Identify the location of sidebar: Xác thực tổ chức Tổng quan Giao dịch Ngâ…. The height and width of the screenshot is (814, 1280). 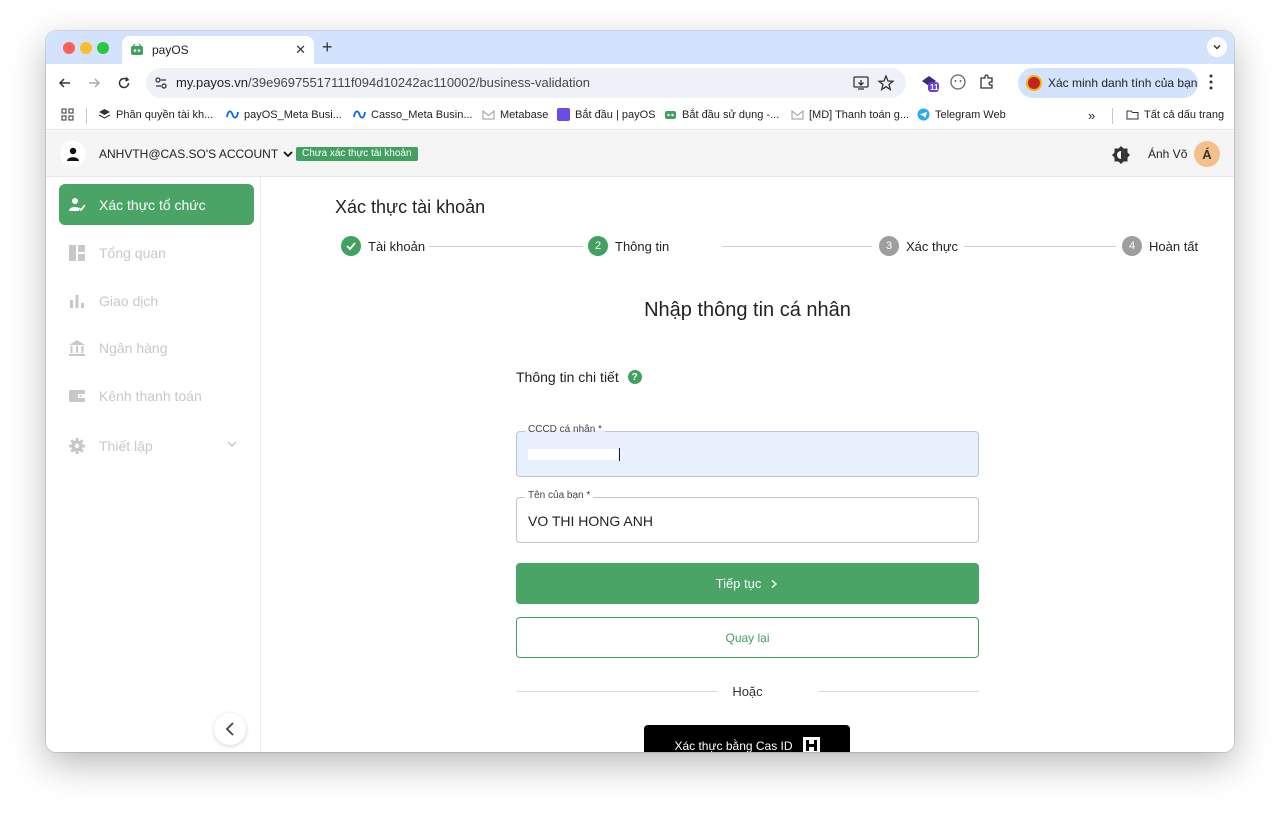
(153, 464).